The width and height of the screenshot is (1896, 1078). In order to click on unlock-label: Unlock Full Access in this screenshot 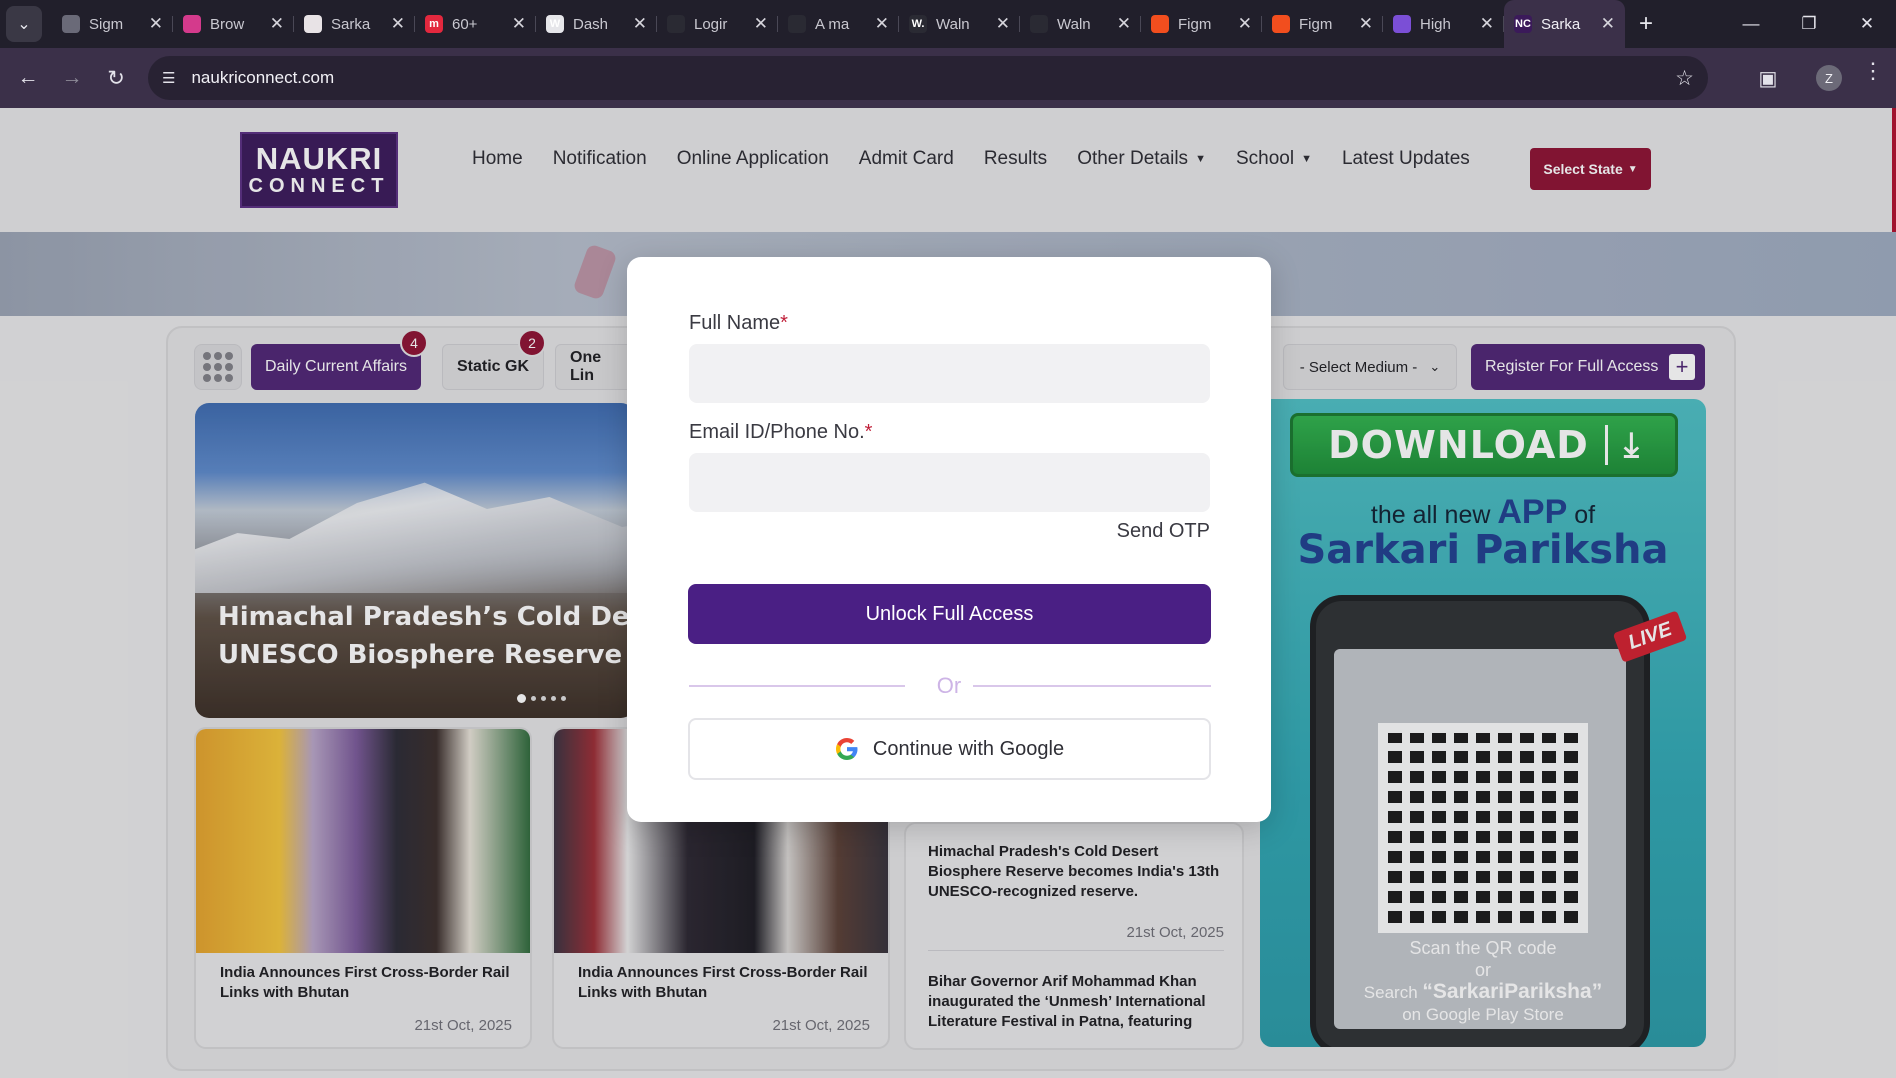, I will do `click(949, 613)`.